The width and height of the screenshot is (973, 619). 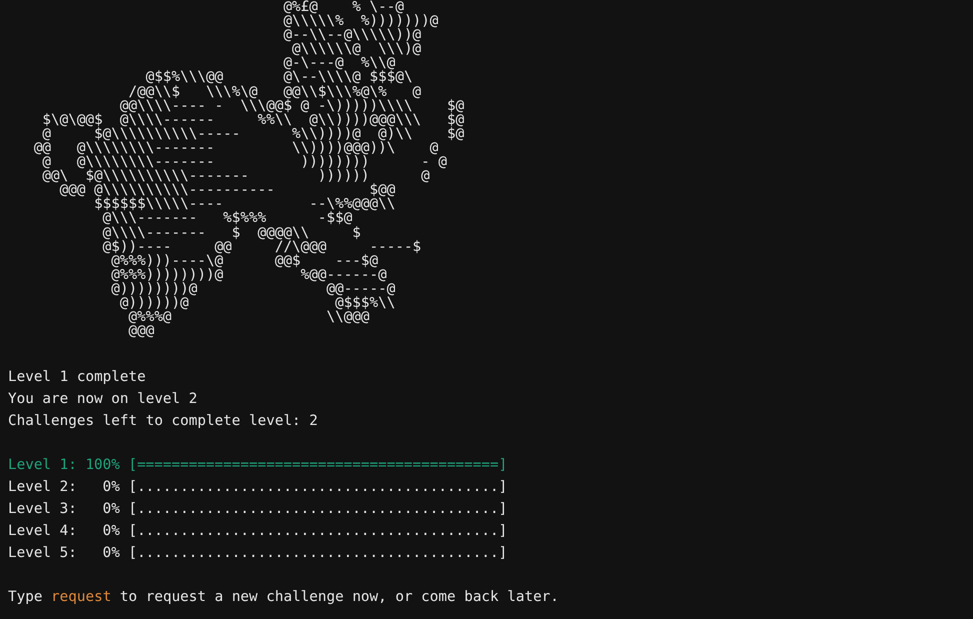 I want to click on prompt-message: Type request to request a new challenge now, or come back later., so click(x=283, y=598).